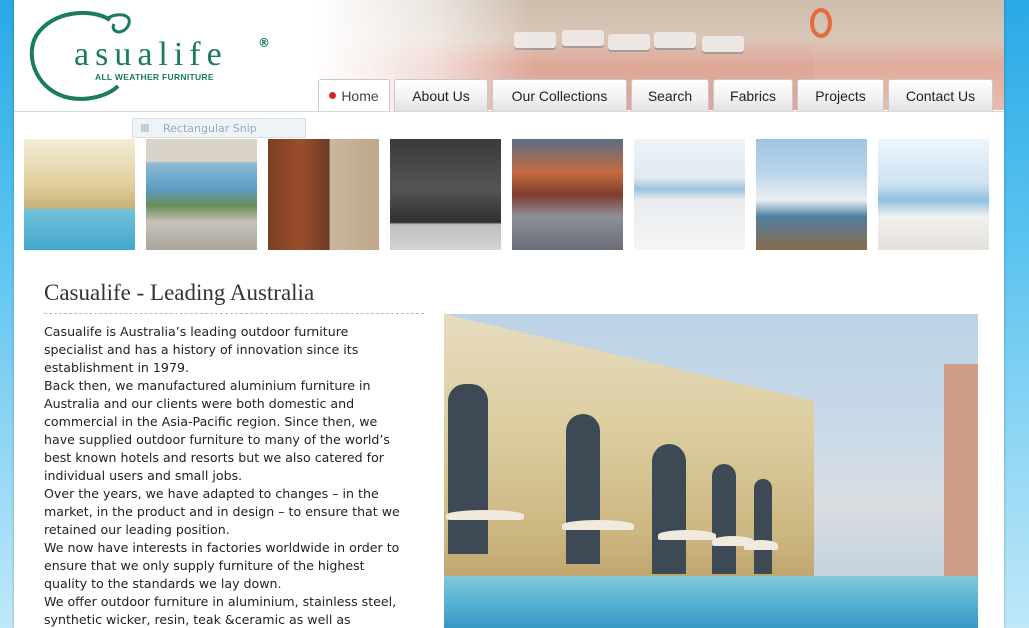 This screenshot has width=1029, height=628. What do you see at coordinates (323, 194) in the screenshot?
I see `rust-chair-thumb` at bounding box center [323, 194].